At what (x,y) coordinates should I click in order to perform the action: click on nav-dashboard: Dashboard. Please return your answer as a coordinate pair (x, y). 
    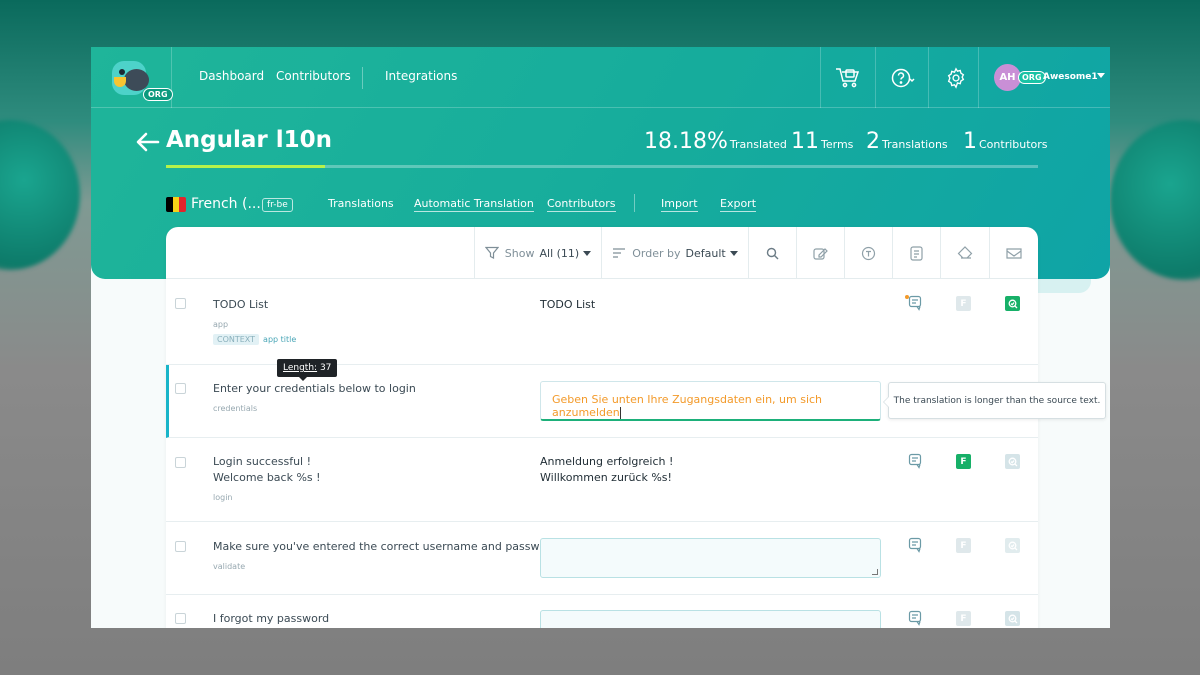
    Looking at the image, I should click on (231, 76).